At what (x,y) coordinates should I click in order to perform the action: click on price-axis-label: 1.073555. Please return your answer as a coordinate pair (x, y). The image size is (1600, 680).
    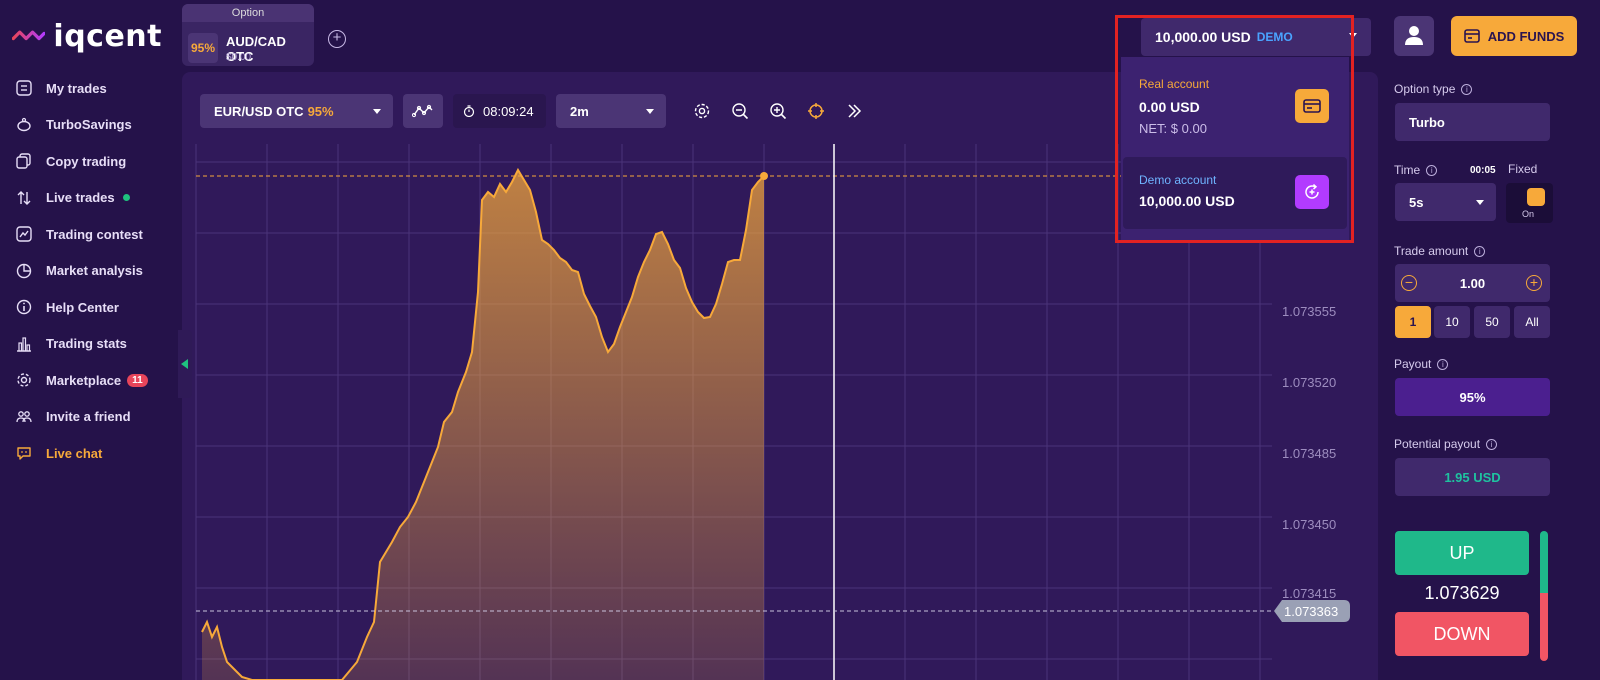
    Looking at the image, I should click on (1309, 311).